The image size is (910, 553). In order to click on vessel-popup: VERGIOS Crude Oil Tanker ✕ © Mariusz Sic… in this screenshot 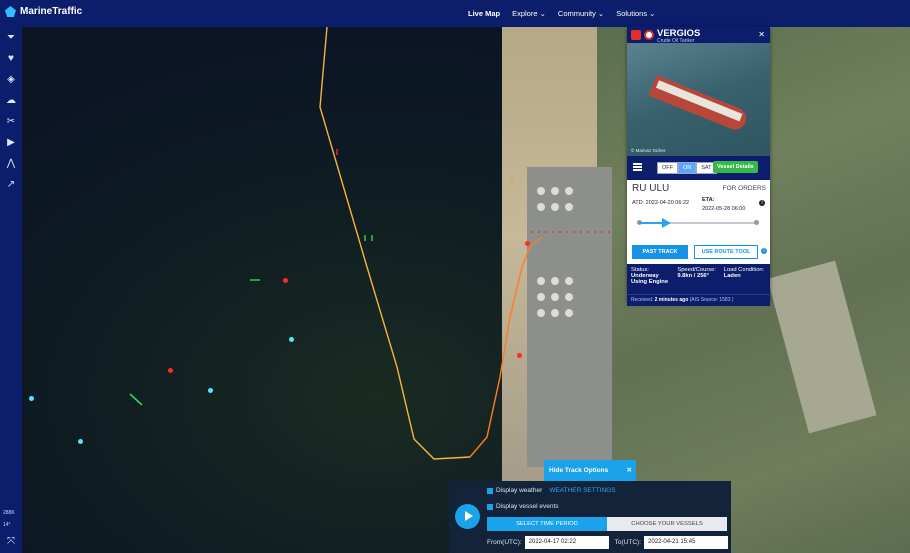, I will do `click(698, 166)`.